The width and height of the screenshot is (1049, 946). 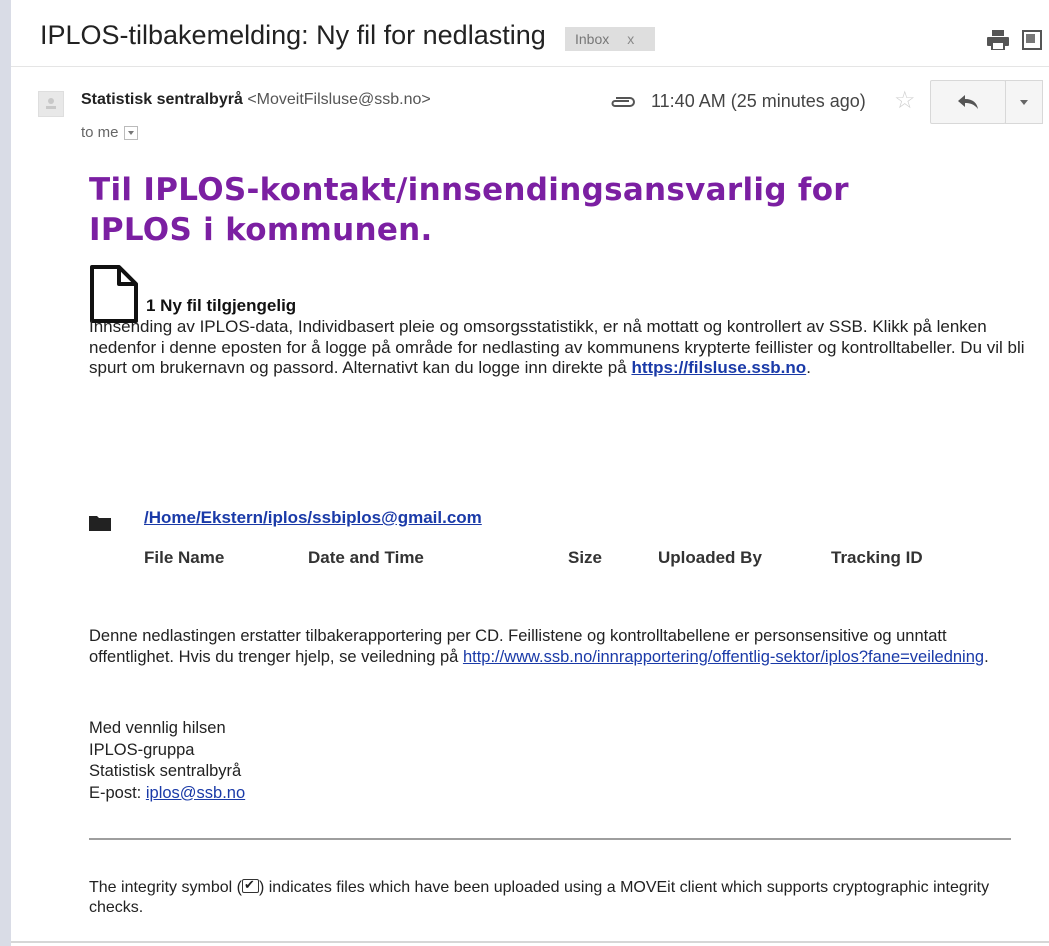 I want to click on inbox-label: Inbox x, so click(x=610, y=39).